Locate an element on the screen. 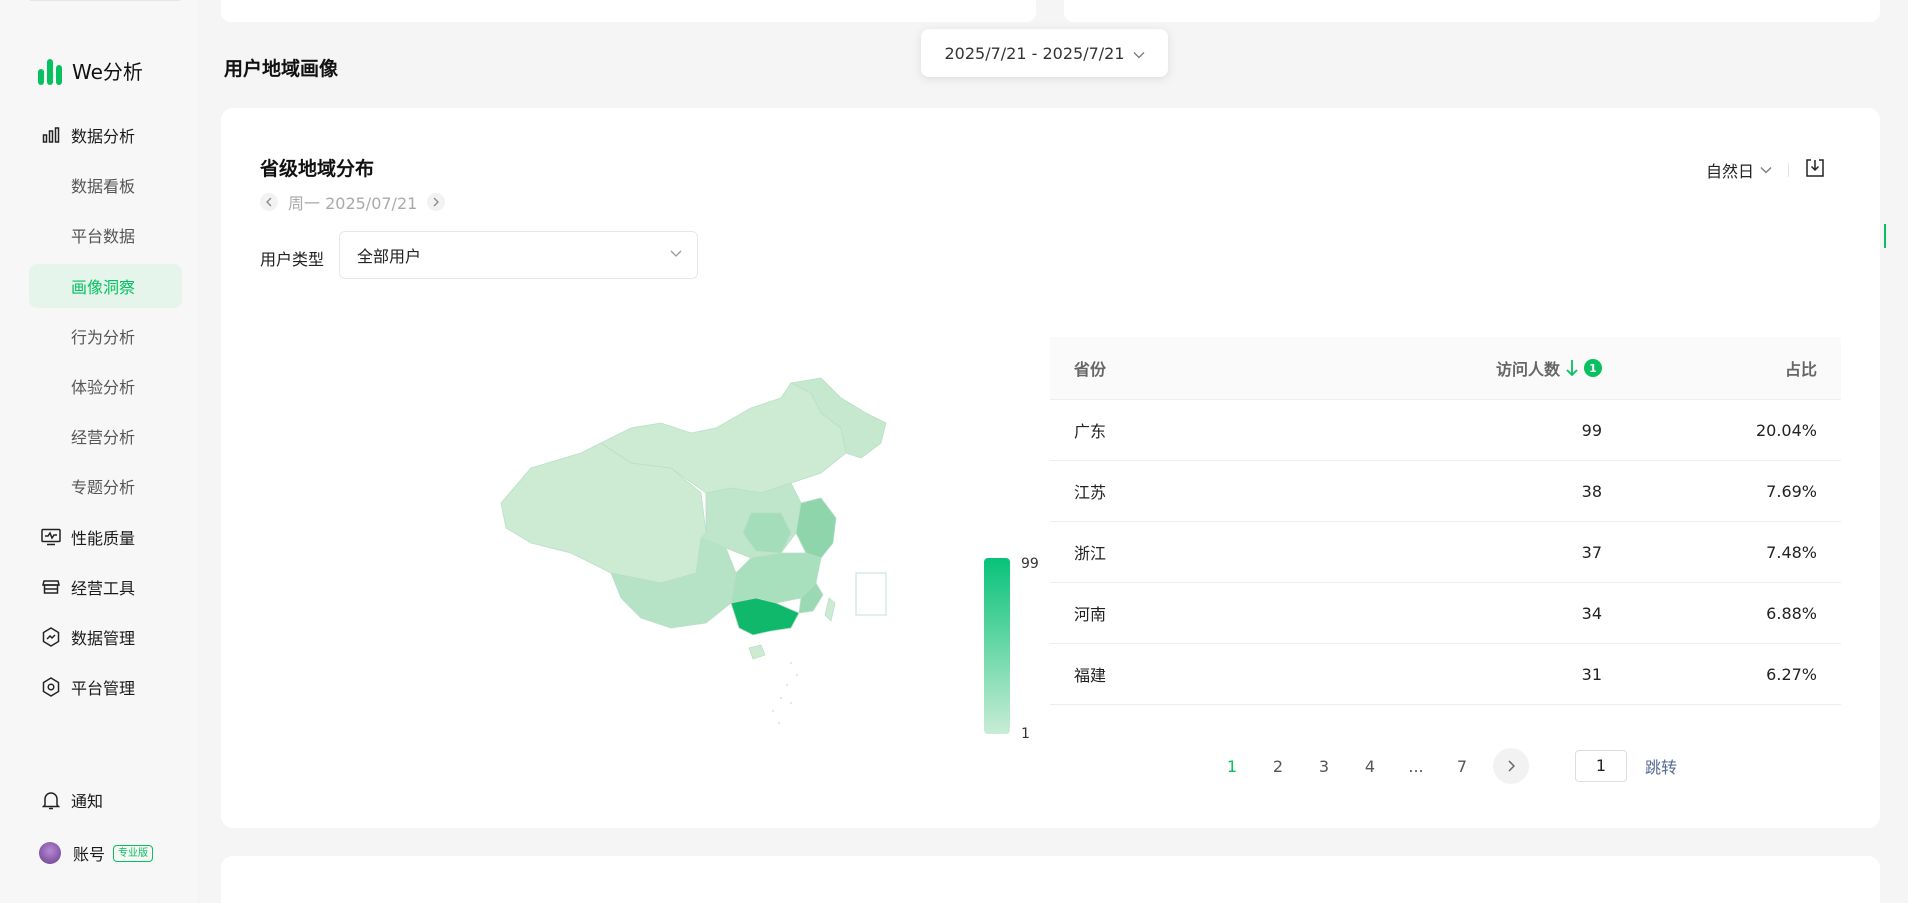 This screenshot has width=1908, height=903. chevron-left-icon is located at coordinates (269, 202).